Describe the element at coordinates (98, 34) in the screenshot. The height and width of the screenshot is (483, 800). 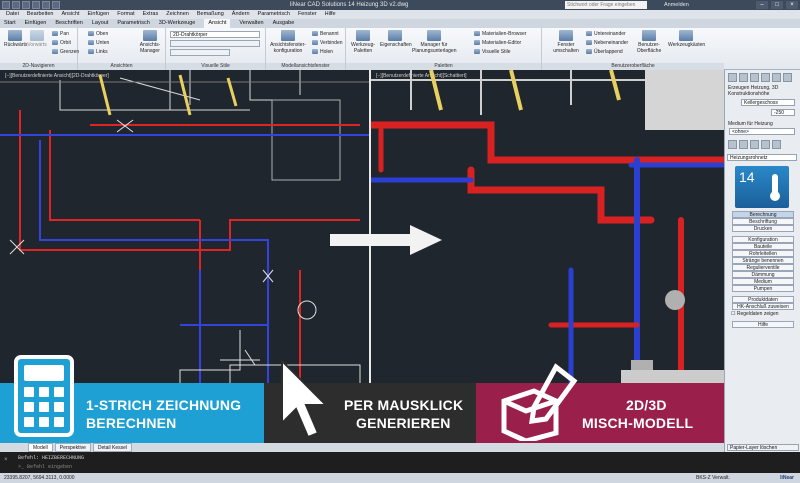
I see `view-top-button: Oben` at that location.